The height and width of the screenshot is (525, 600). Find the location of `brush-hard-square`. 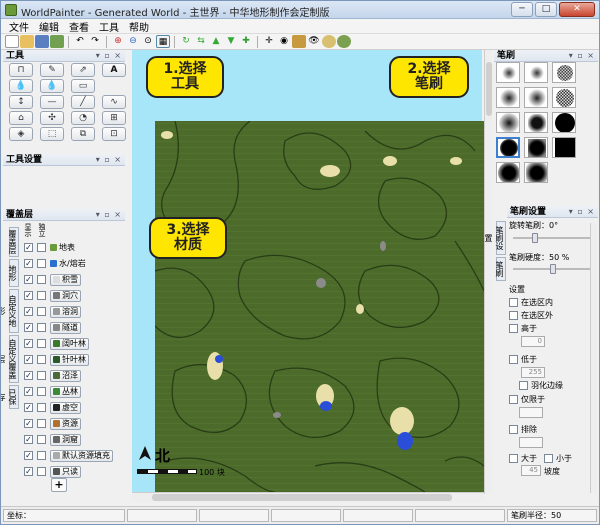

brush-hard-square is located at coordinates (564, 147).